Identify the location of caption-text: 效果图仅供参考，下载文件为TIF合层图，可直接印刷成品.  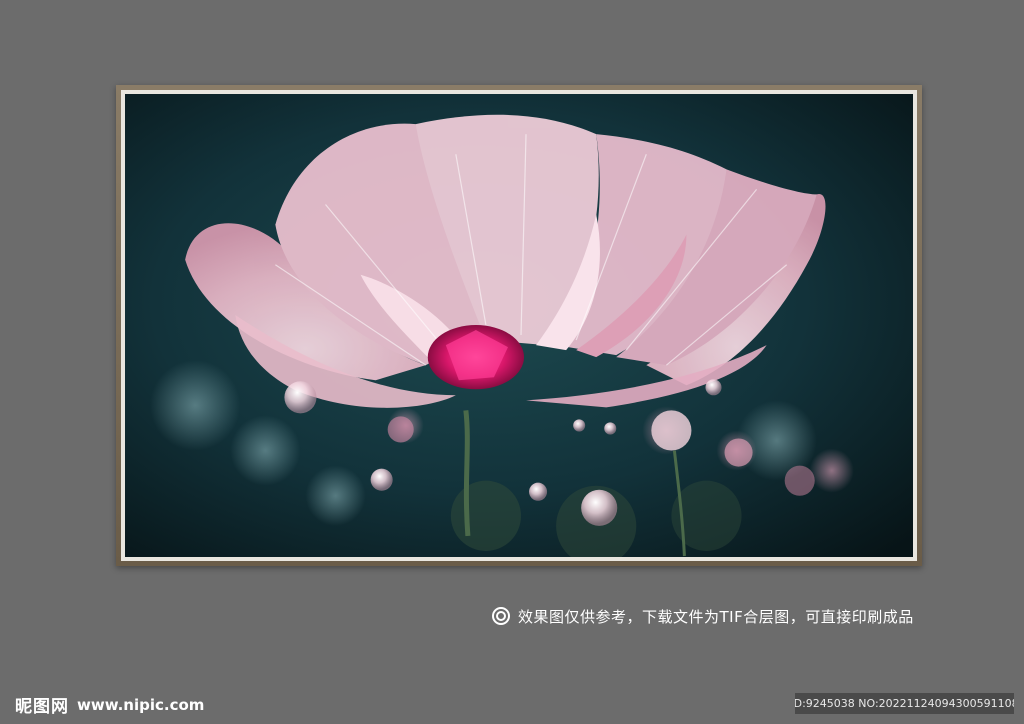
(716, 616).